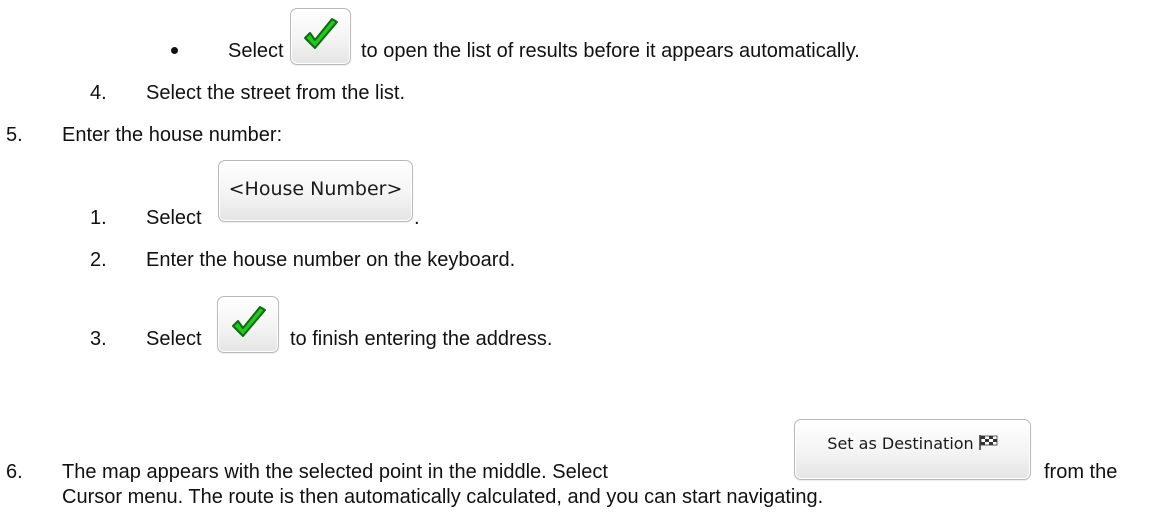  I want to click on set-as-destination-label: Set as Destination, so click(900, 443).